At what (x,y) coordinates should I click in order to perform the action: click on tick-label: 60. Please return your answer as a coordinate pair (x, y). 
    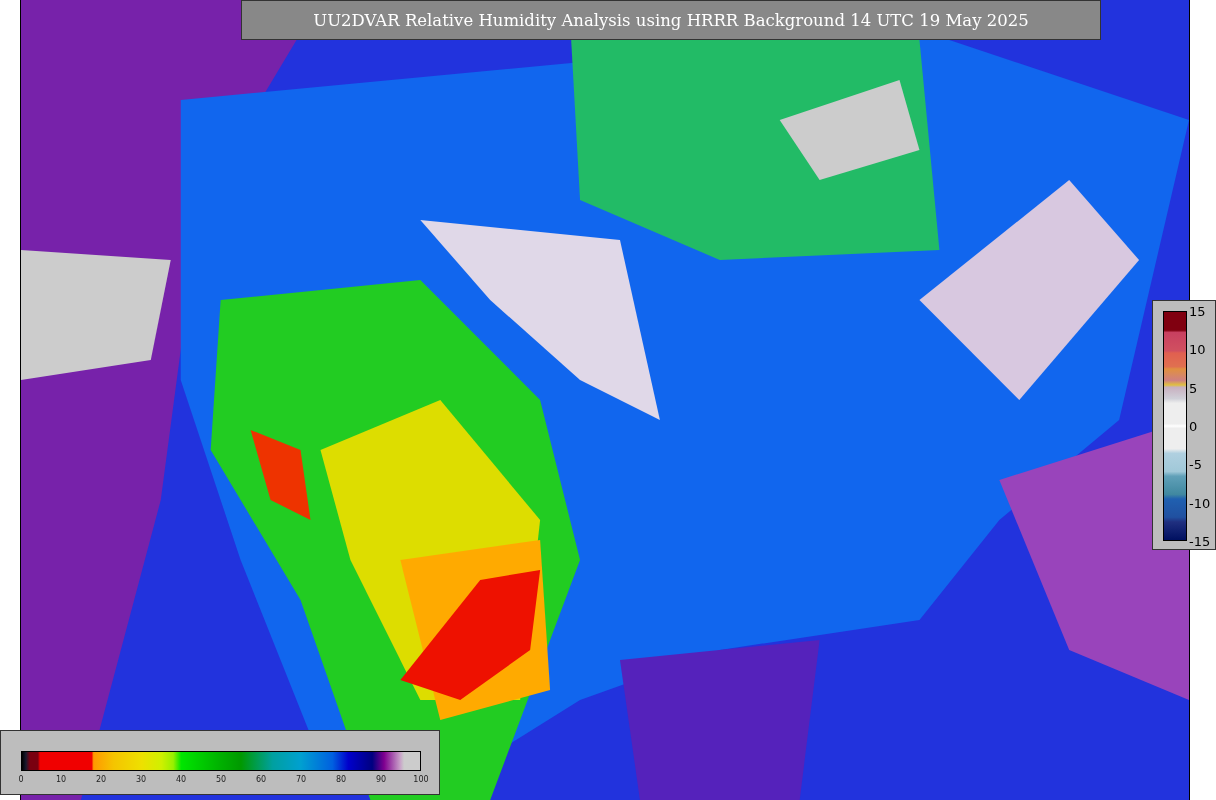
    Looking at the image, I should click on (261, 779).